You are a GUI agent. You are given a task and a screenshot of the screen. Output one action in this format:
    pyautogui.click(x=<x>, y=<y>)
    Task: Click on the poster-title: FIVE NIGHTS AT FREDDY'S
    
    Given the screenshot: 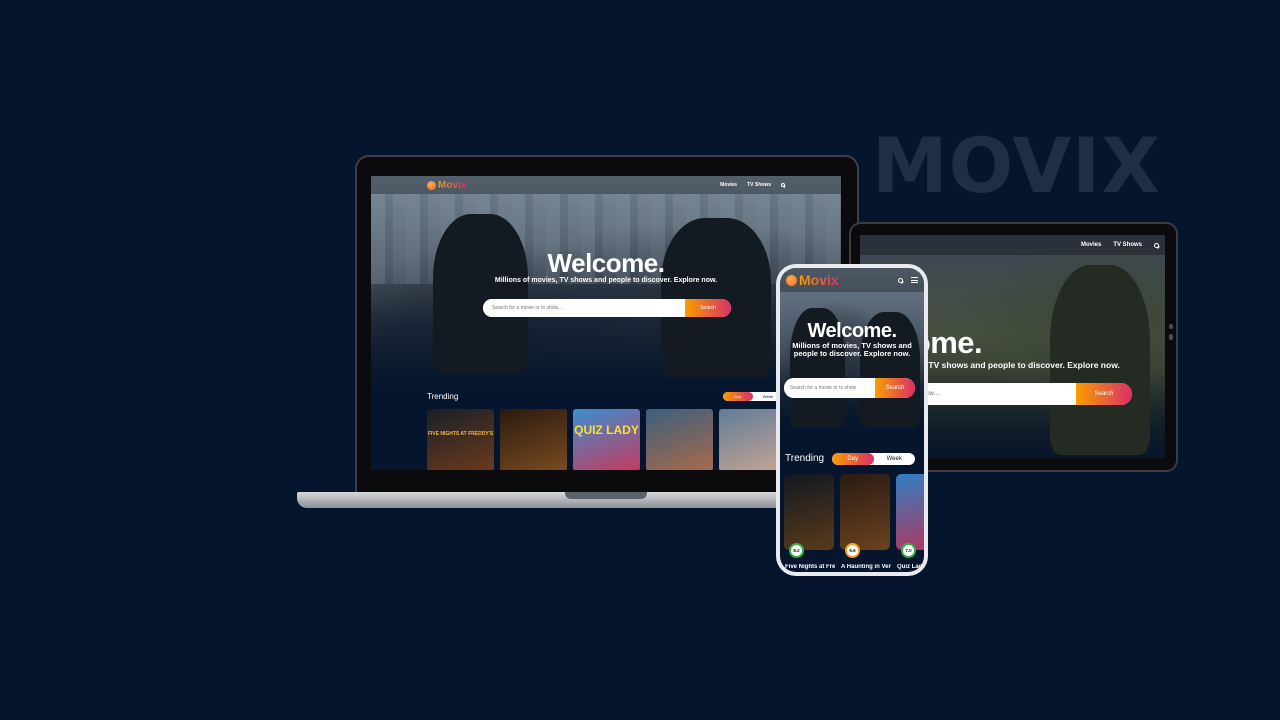 What is the action you would take?
    pyautogui.click(x=460, y=434)
    